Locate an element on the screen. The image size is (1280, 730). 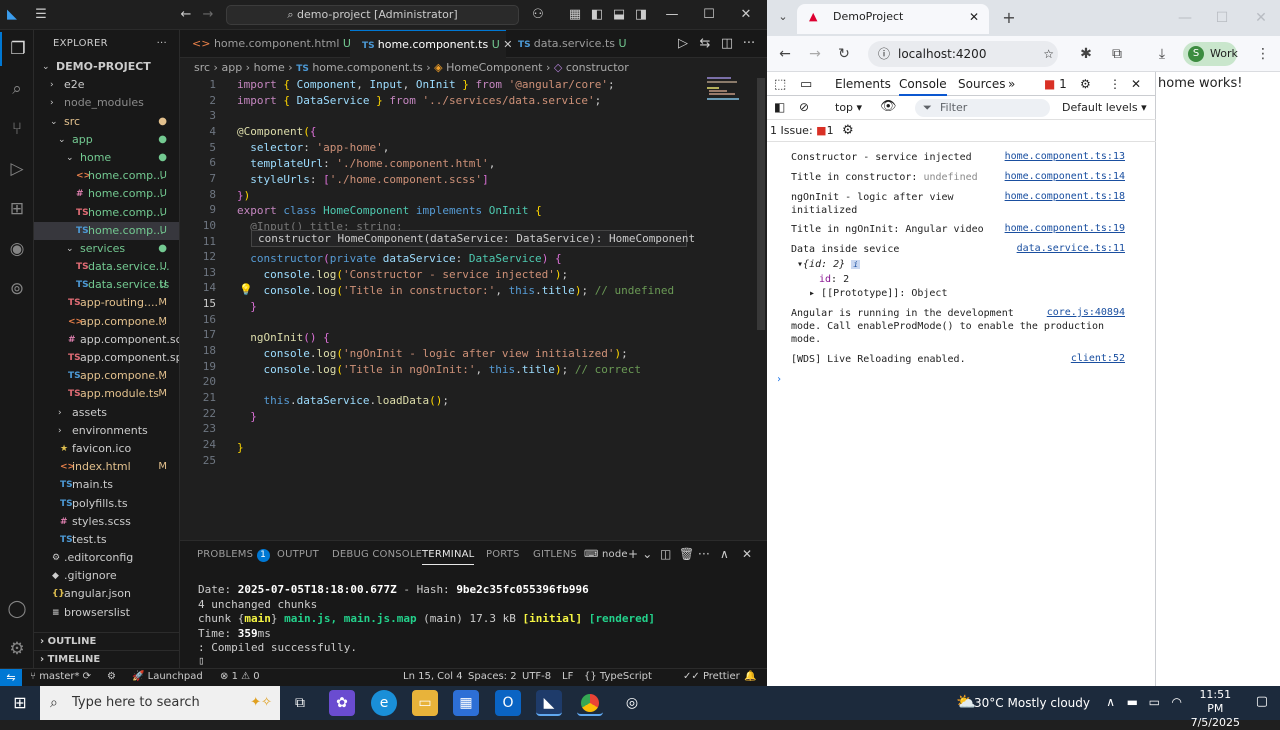
tree-item: TS home.comp... U is located at coordinates (106, 230).